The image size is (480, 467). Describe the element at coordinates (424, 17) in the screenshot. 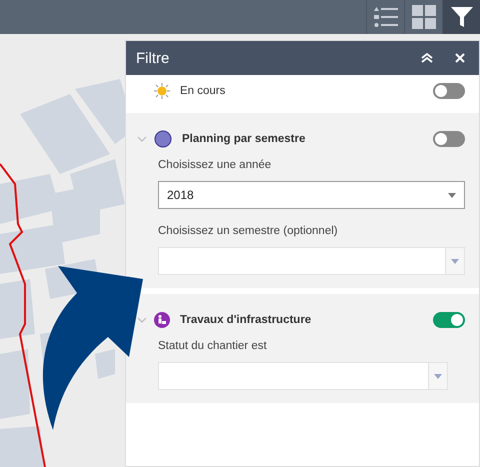

I see `grid-icon` at that location.